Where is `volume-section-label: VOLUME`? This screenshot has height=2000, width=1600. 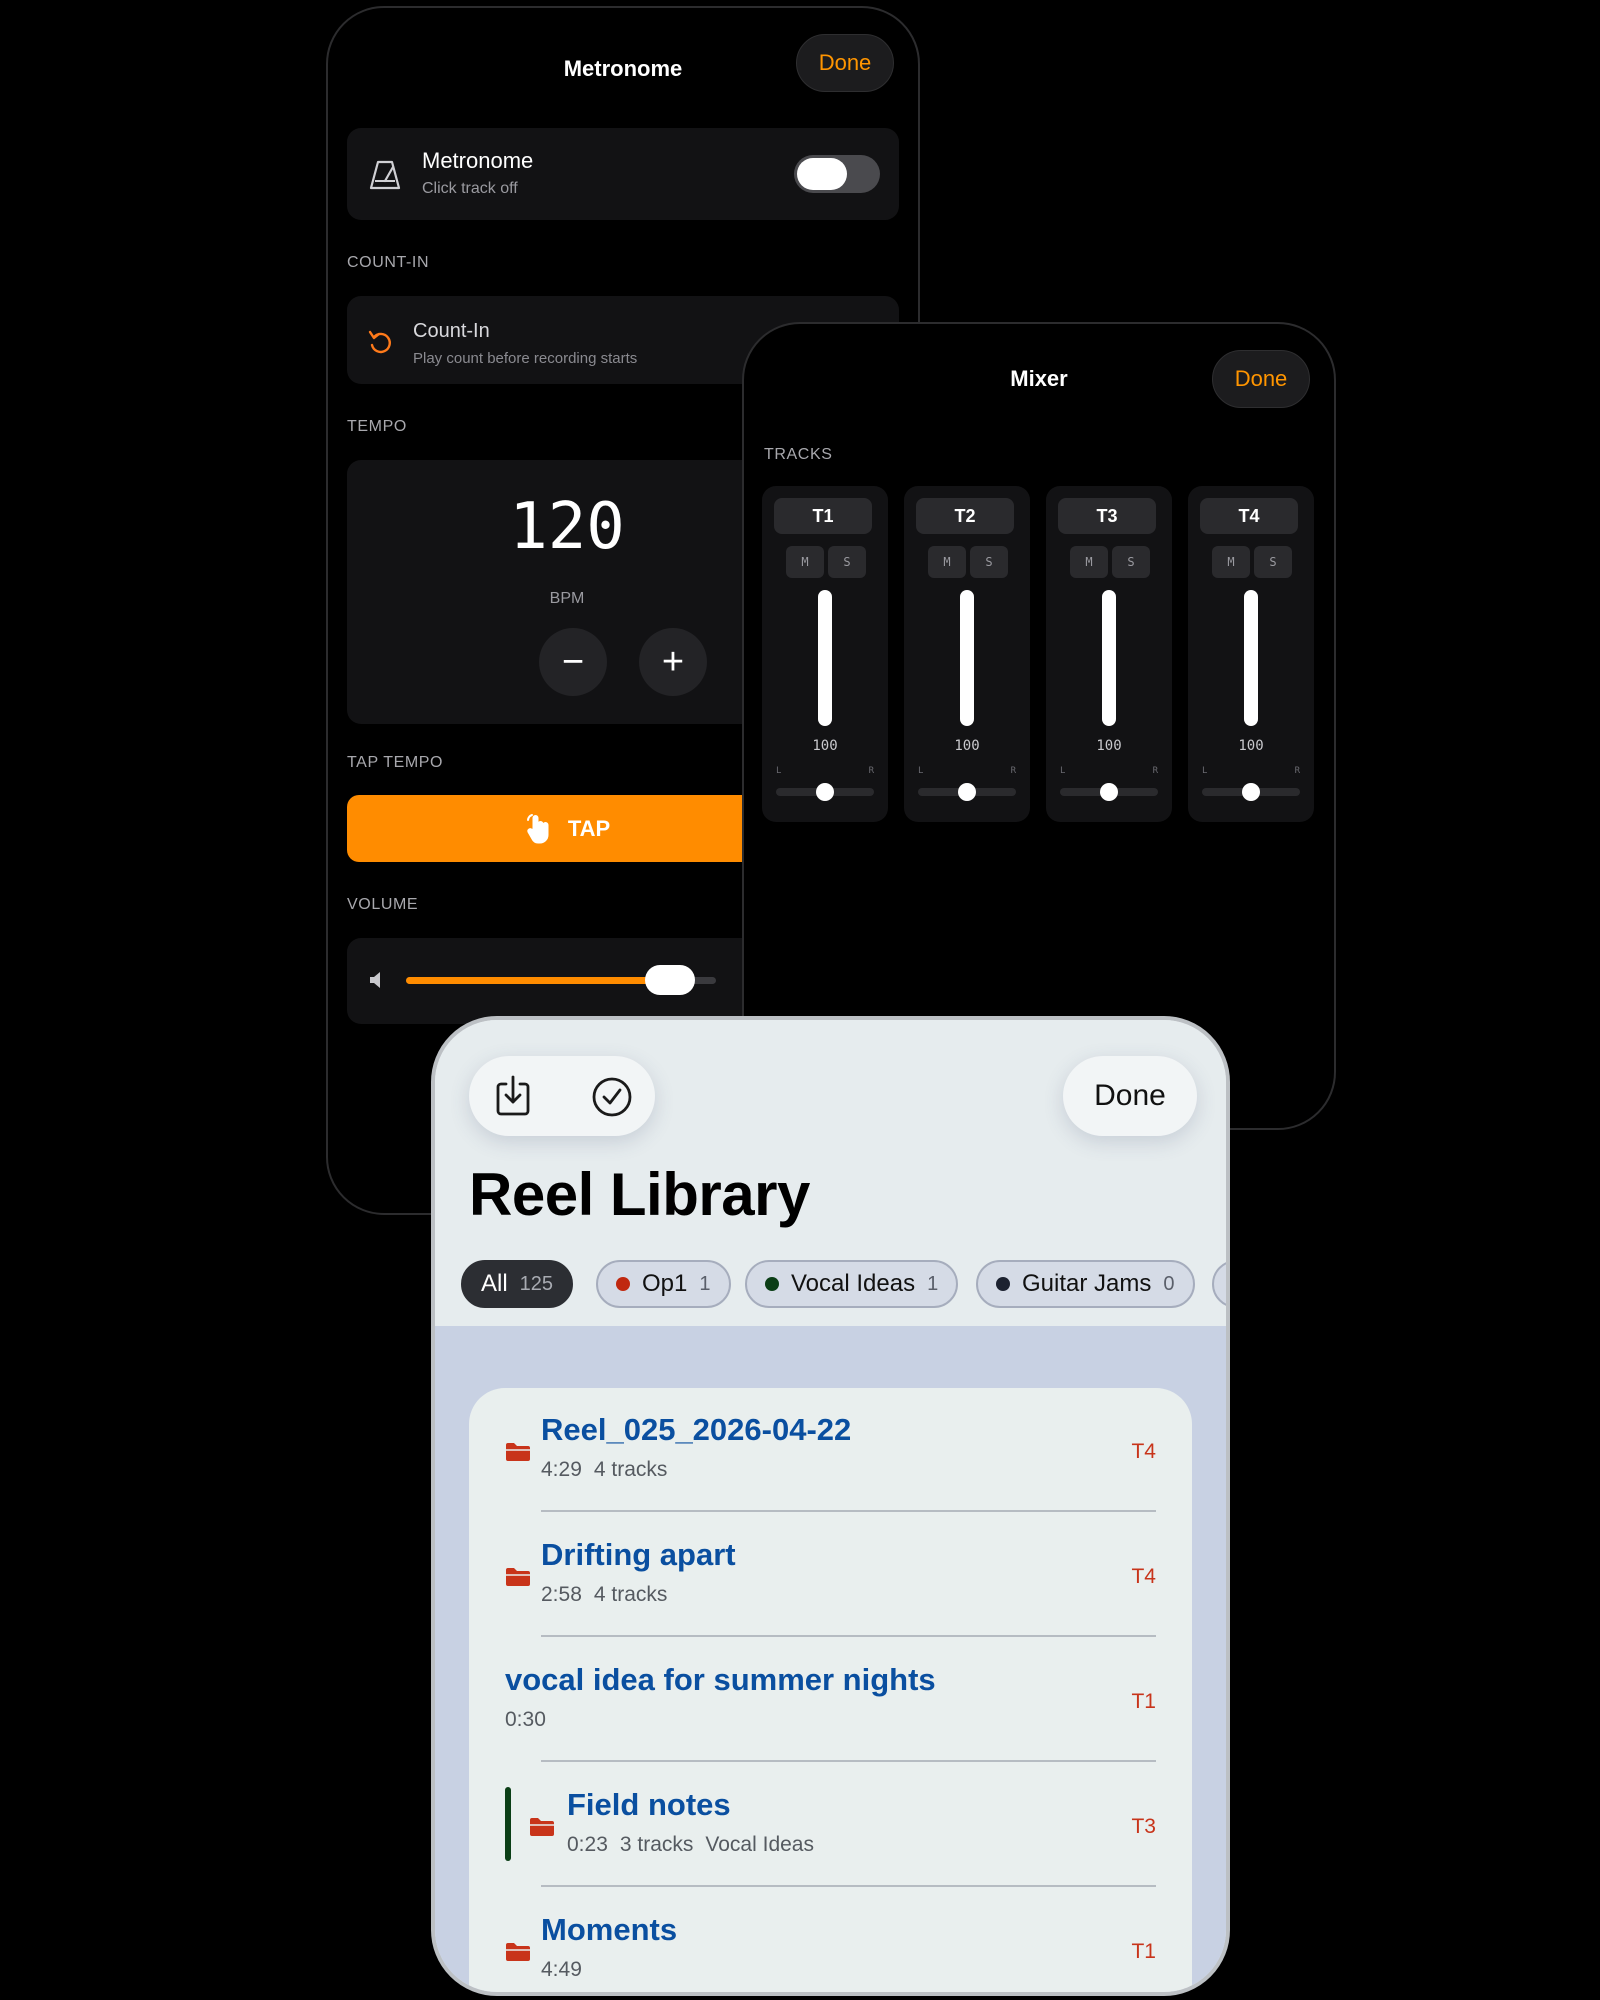 volume-section-label: VOLUME is located at coordinates (383, 904).